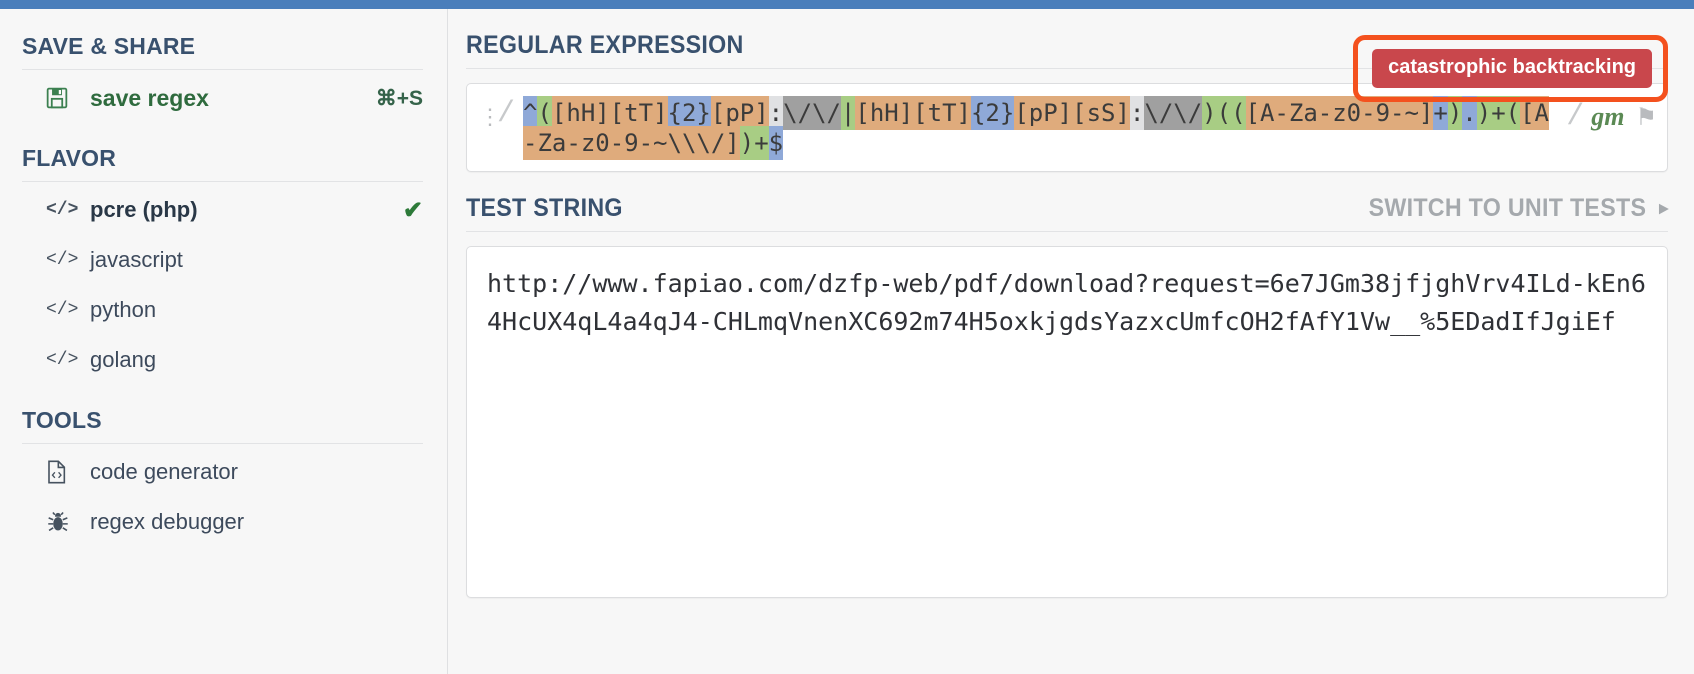 The width and height of the screenshot is (1694, 674). I want to click on regex-token-28: +, so click(761, 143).